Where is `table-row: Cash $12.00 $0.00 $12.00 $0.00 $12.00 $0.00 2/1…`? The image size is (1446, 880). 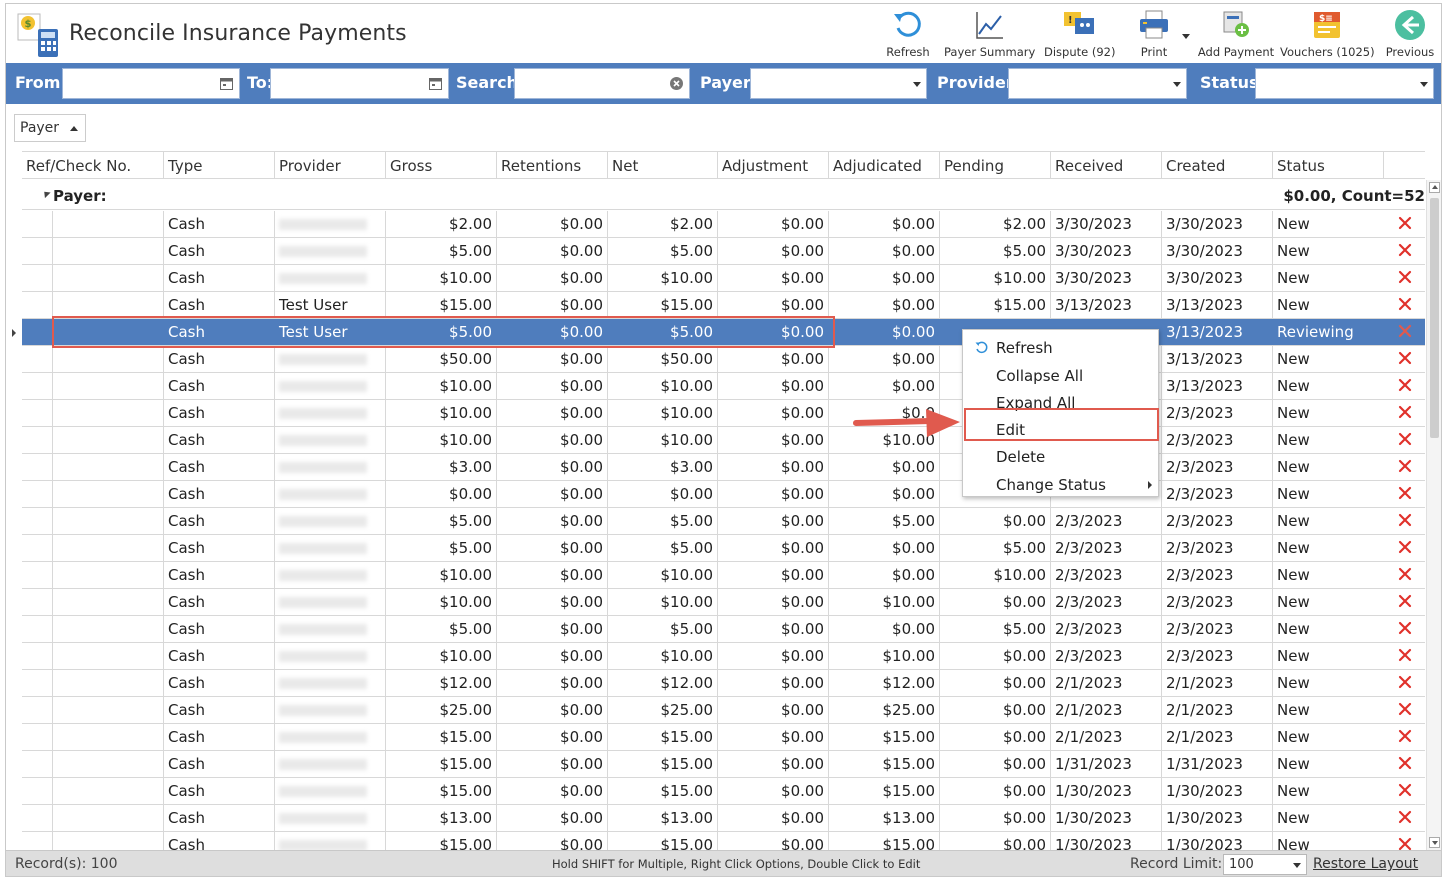
table-row: Cash $12.00 $0.00 $12.00 $0.00 $12.00 $0.00 2/1… is located at coordinates (723, 683).